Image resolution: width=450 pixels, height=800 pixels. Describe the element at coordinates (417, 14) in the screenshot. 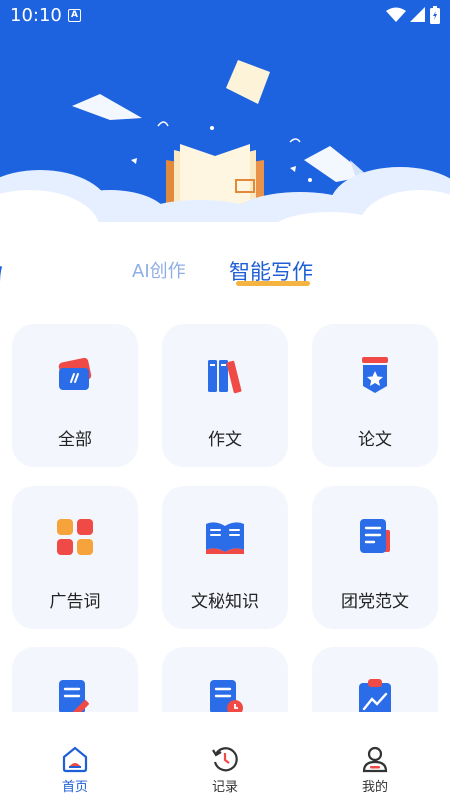

I see `signal-icon` at that location.